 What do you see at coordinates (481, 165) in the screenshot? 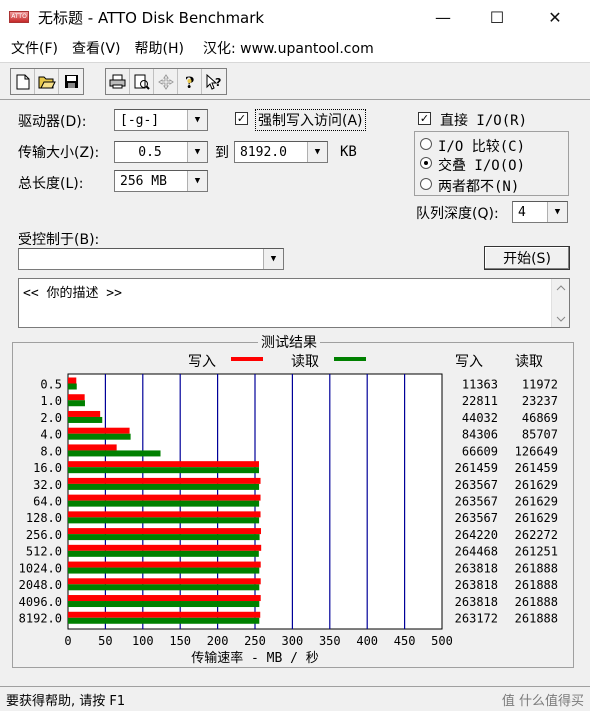
I see `overlap-io-label: 交叠 I/O(O)` at bounding box center [481, 165].